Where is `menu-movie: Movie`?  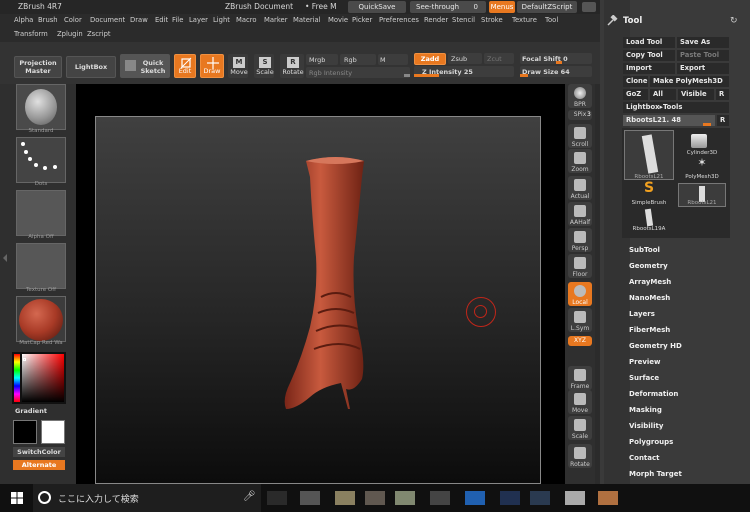
menu-movie: Movie is located at coordinates (338, 20).